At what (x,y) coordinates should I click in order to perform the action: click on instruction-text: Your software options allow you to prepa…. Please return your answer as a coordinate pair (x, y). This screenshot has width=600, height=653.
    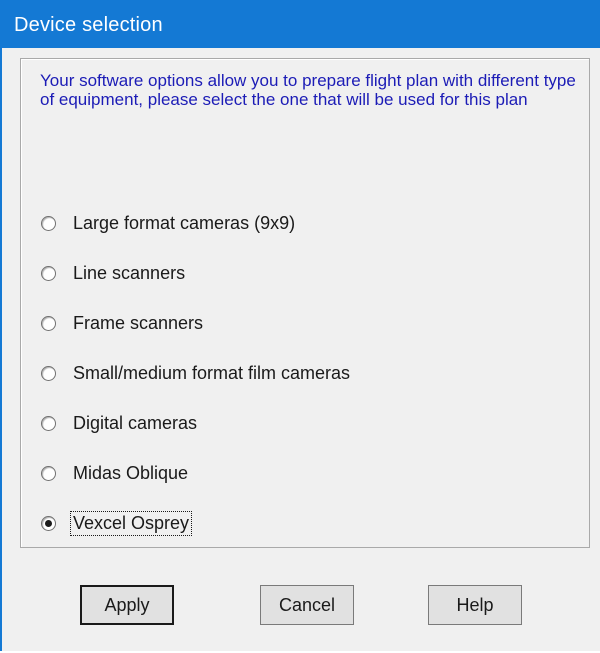
    Looking at the image, I should click on (308, 90).